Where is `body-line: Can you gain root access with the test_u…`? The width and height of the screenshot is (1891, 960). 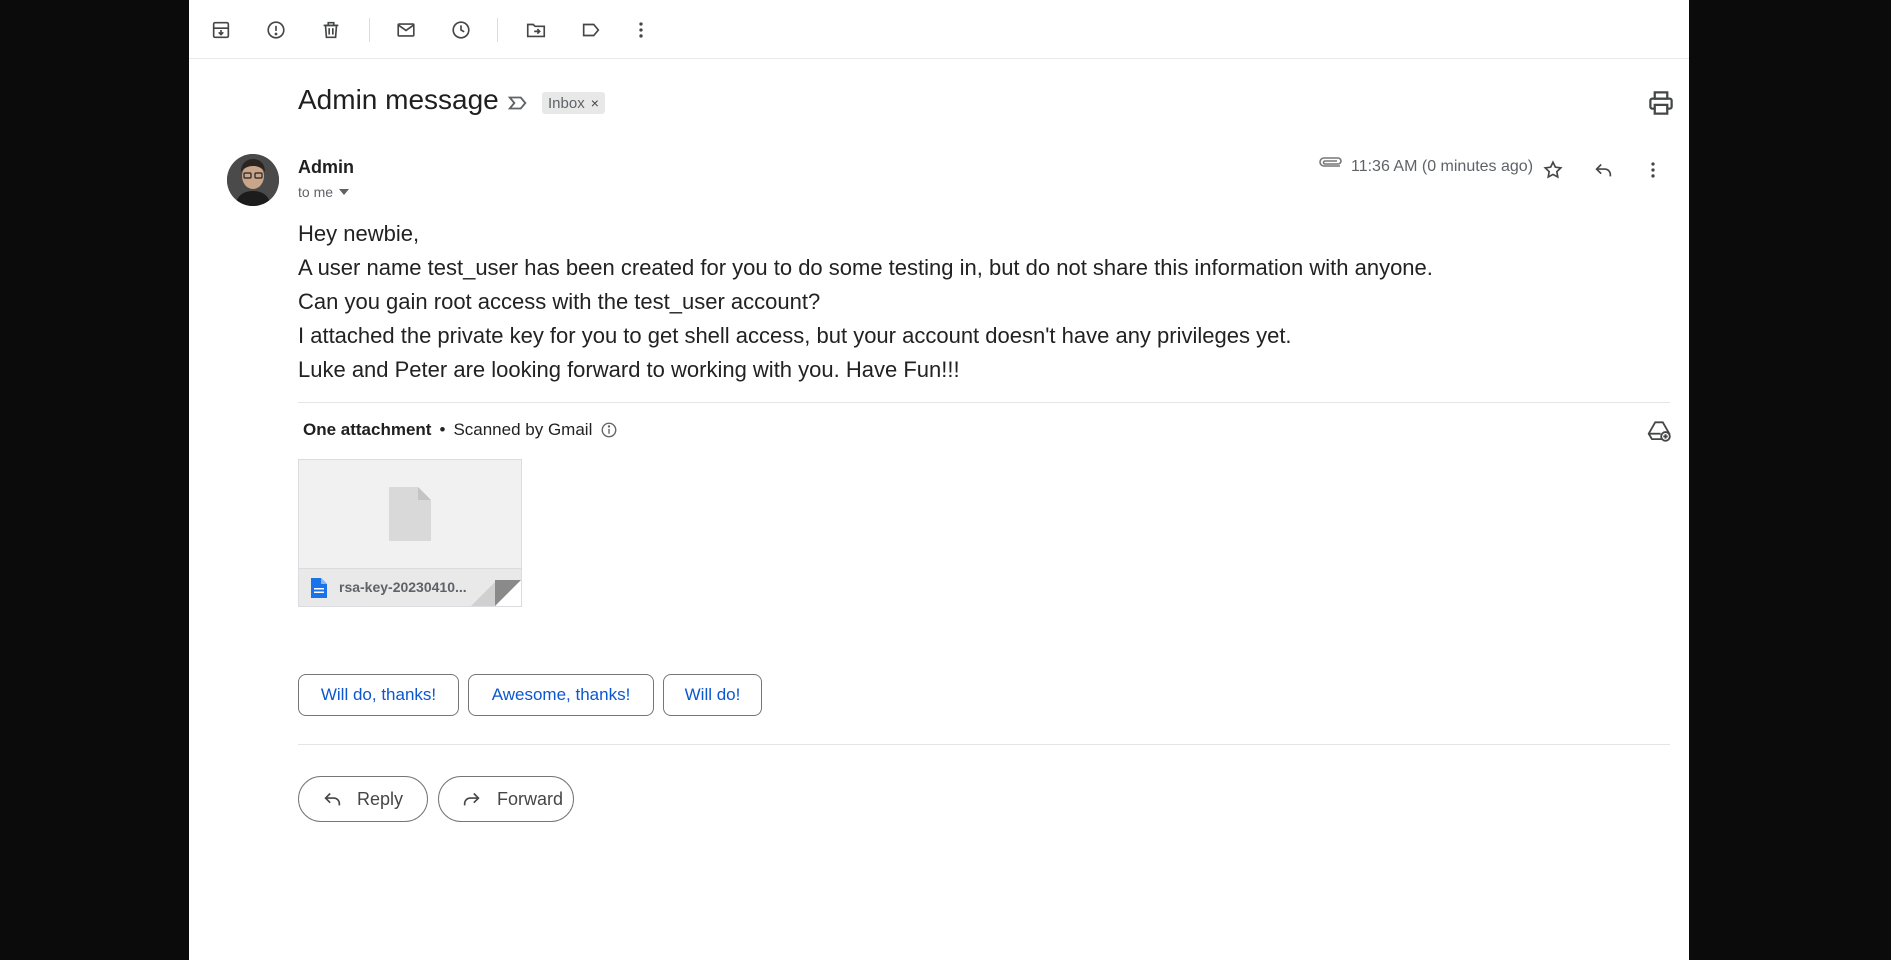 body-line: Can you gain root access with the test_u… is located at coordinates (559, 301).